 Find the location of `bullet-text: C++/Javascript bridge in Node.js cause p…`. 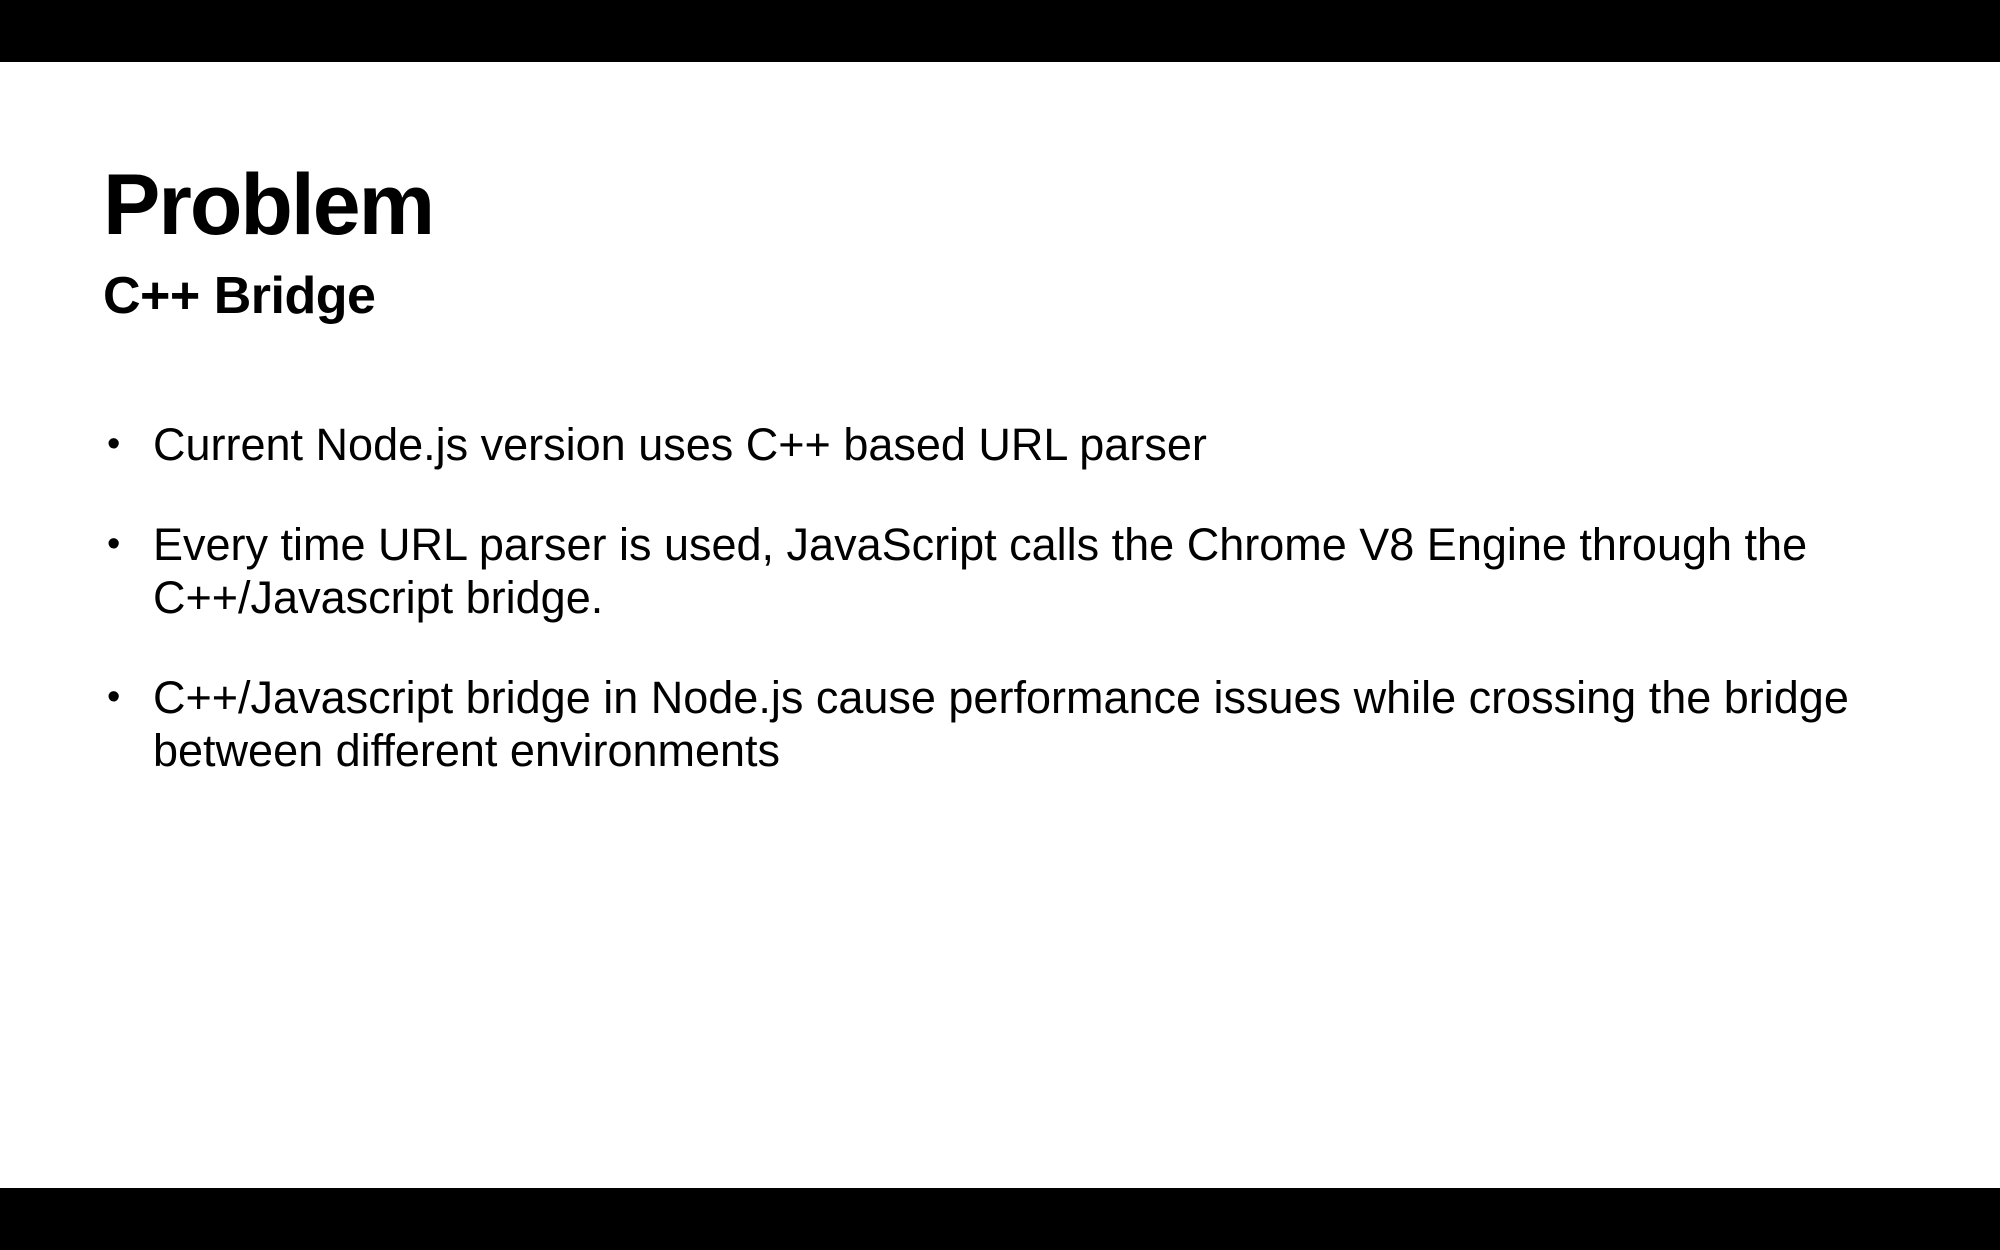

bullet-text: C++/Javascript bridge in Node.js cause p… is located at coordinates (1001, 724).